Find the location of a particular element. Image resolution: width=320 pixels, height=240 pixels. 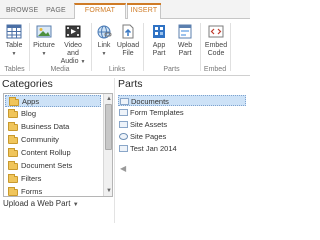

category-label: Apps is located at coordinates (31, 101).